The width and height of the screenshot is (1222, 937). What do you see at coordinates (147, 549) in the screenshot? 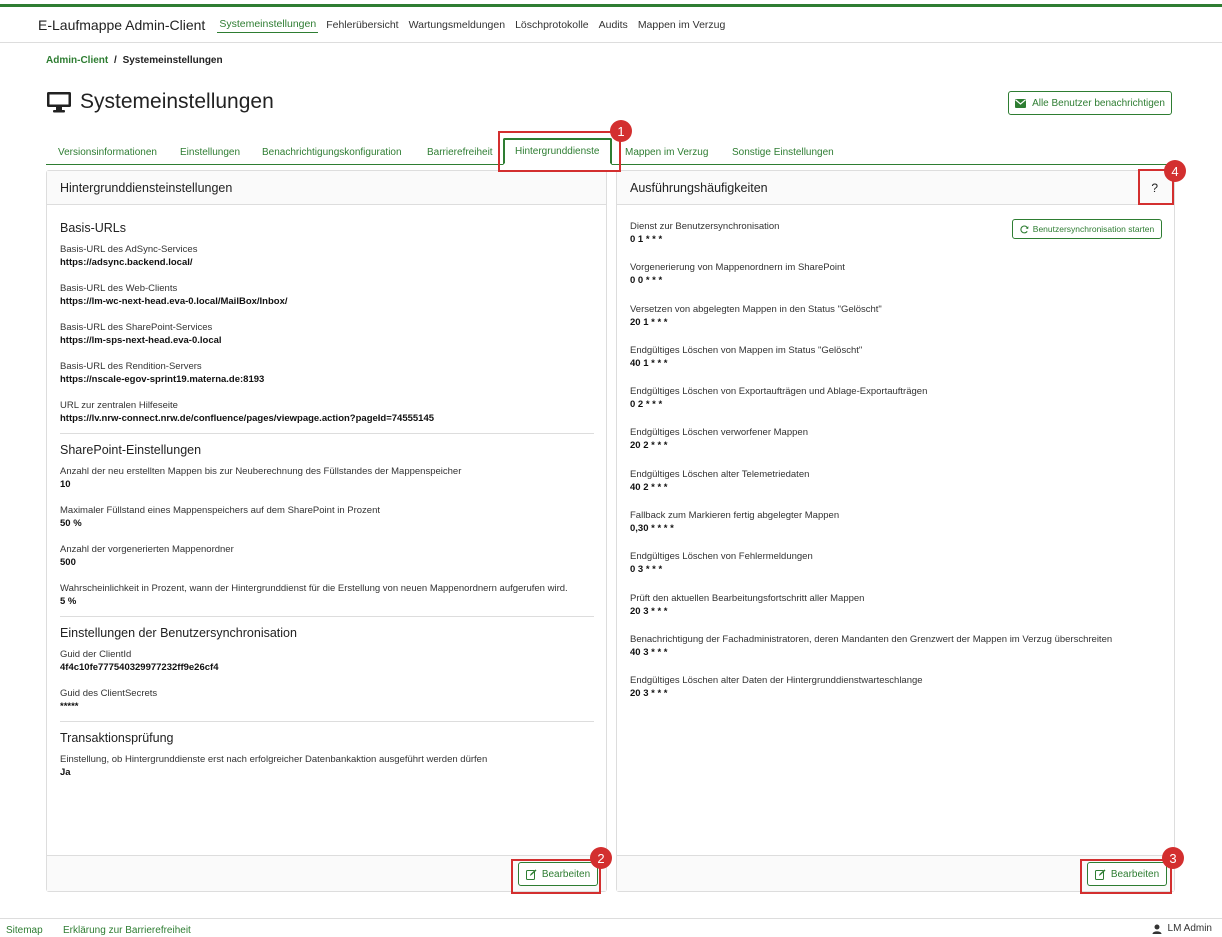
I see `field-label: Anzahl der vorgenerierten Mappenordner` at bounding box center [147, 549].